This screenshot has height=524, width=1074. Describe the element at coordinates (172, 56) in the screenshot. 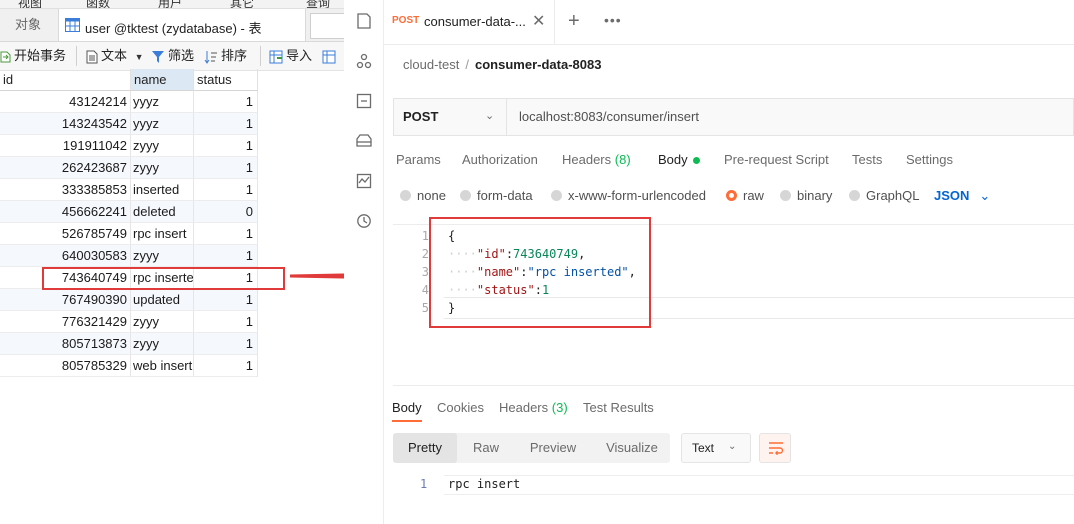

I see `filter-button: 筛选` at that location.